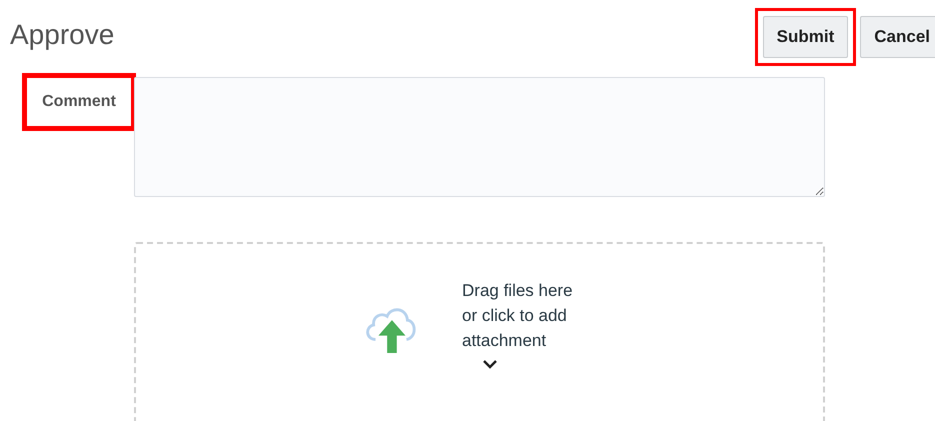 This screenshot has height=421, width=935. What do you see at coordinates (518, 316) in the screenshot?
I see `drop-instructions: Drag files here or click to add attachment` at bounding box center [518, 316].